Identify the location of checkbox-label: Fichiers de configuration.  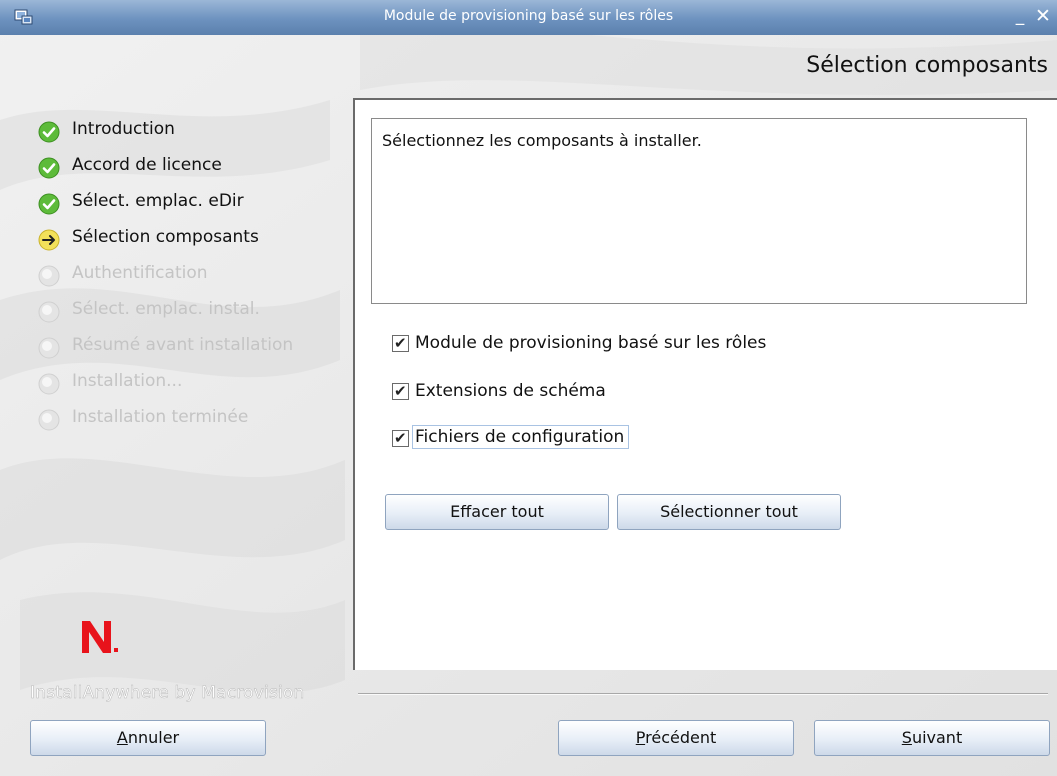
(521, 437).